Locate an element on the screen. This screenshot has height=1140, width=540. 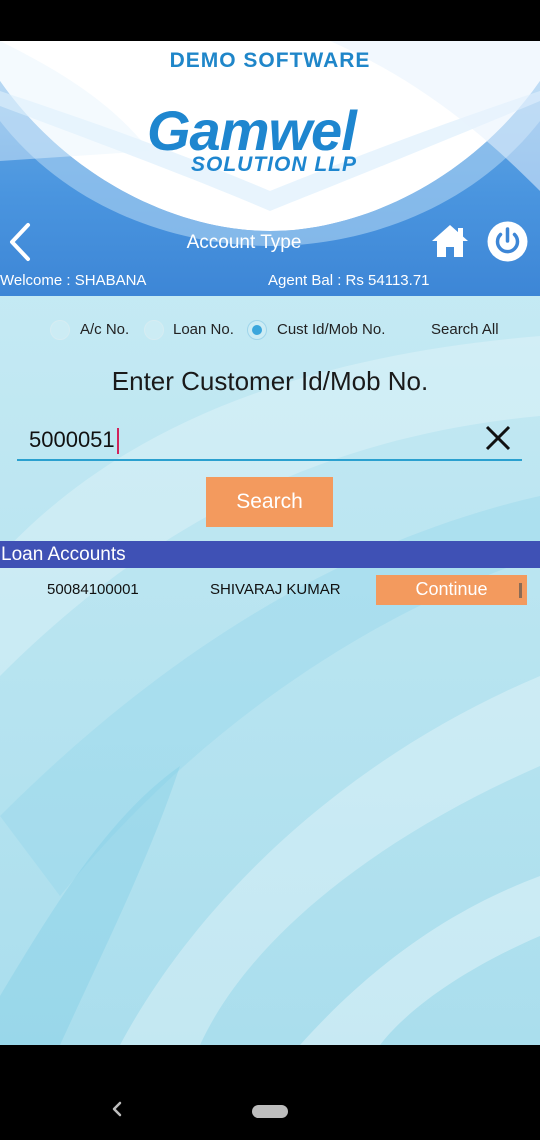
continue-label: Continue is located at coordinates (451, 589).